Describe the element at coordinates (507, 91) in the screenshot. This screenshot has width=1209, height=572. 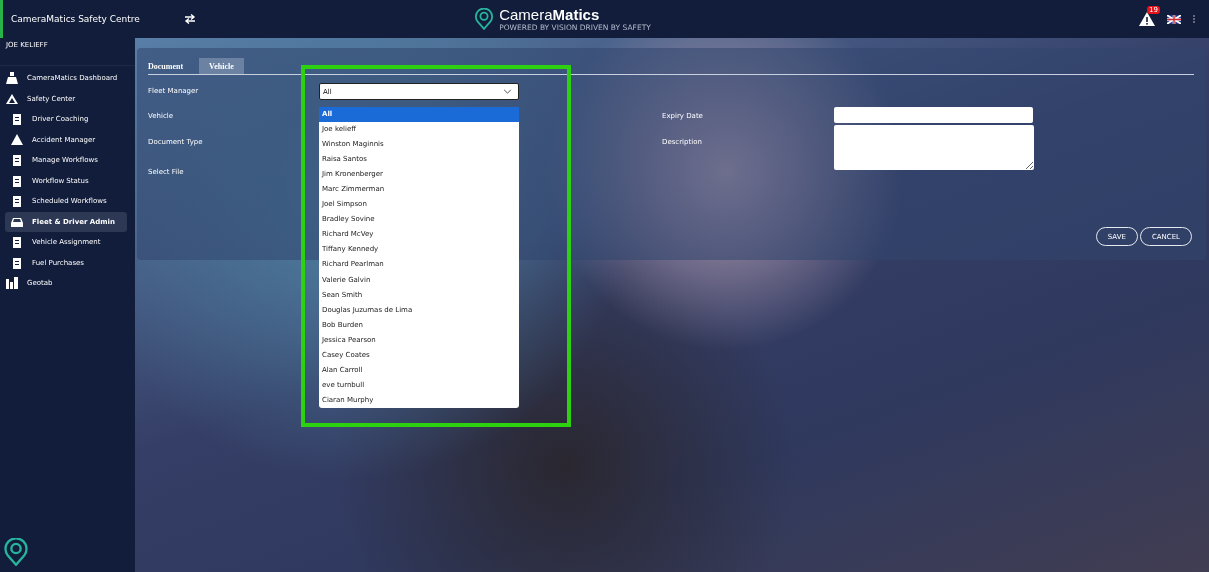
I see `chevron-down-icon` at that location.